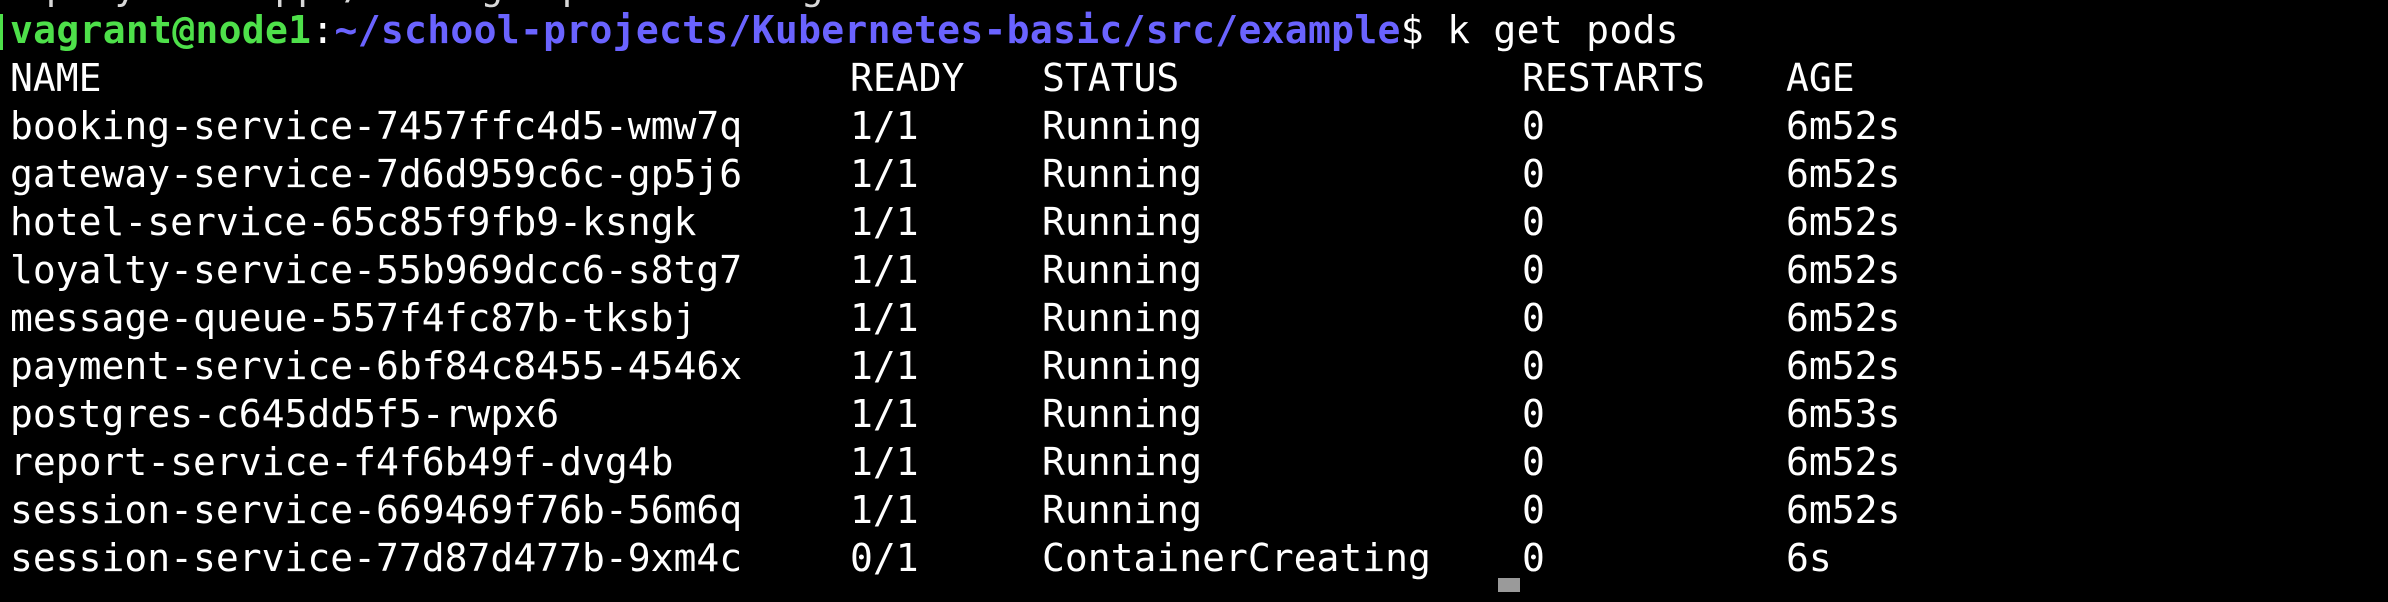 The width and height of the screenshot is (2388, 602). I want to click on header-ready: READY, so click(907, 78).